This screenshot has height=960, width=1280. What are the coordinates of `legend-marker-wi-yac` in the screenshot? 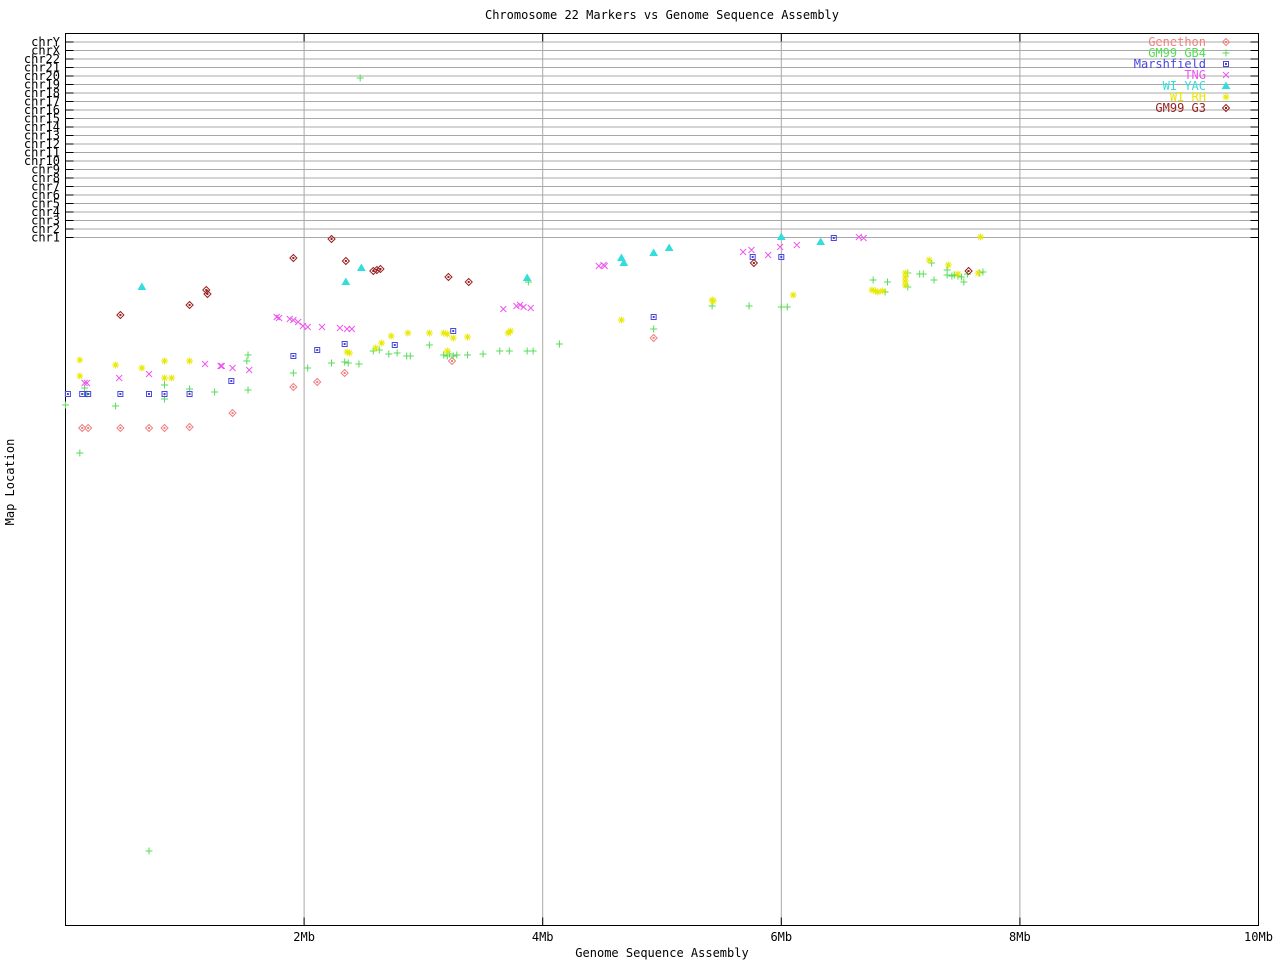 It's located at (1226, 85).